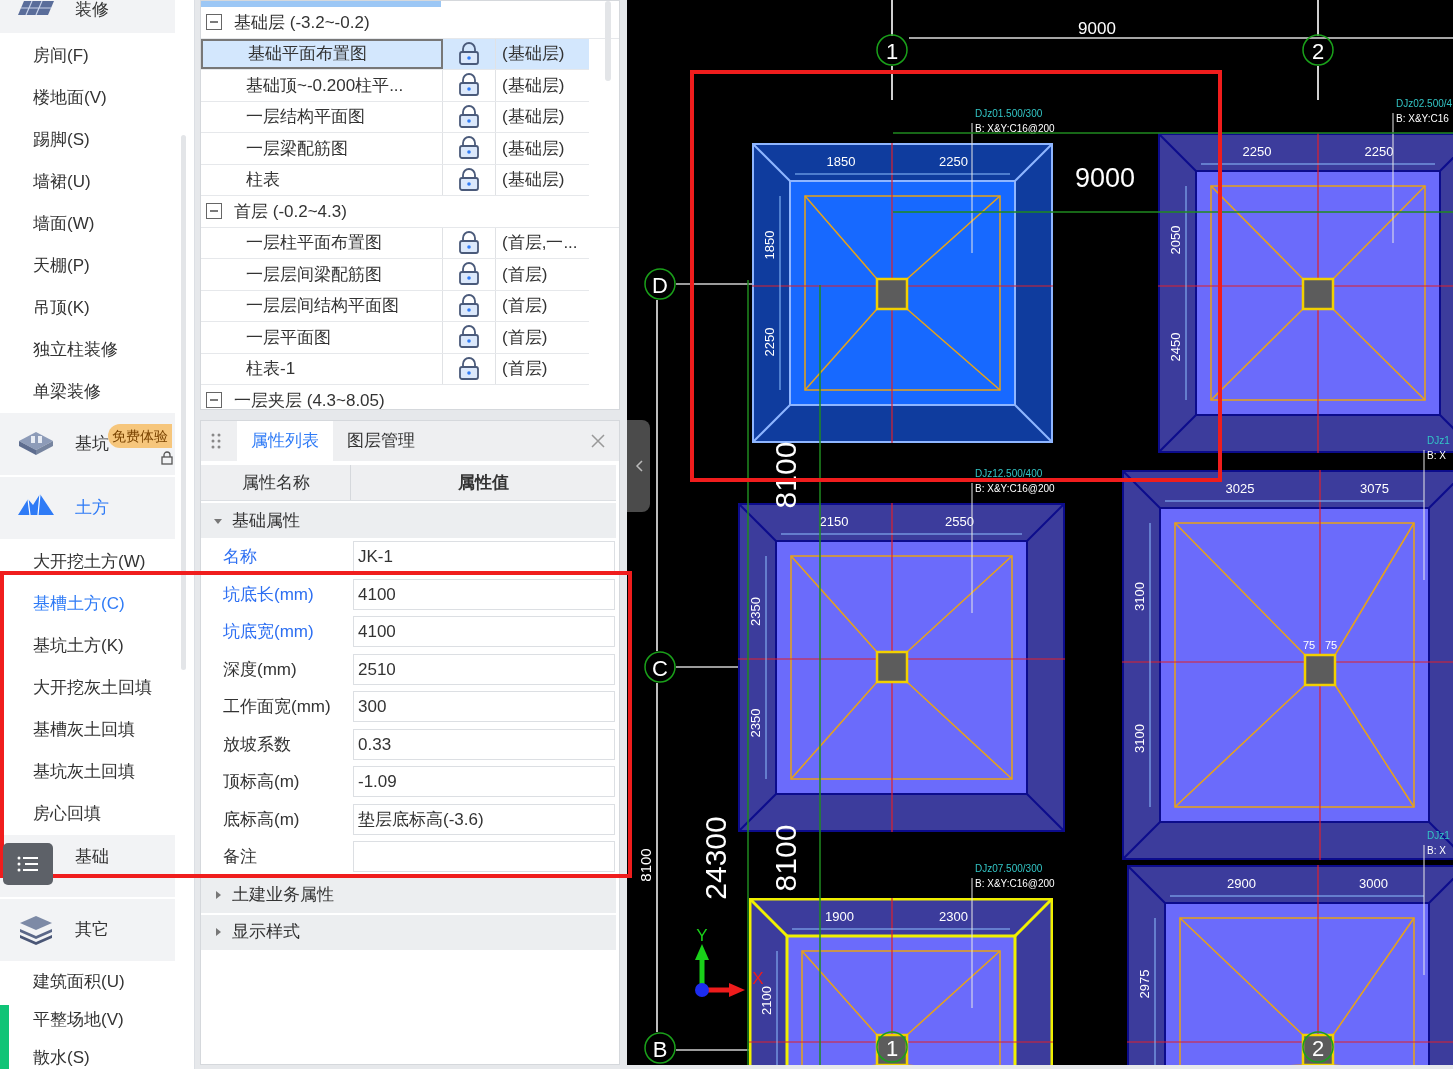 The image size is (1453, 1069). I want to click on category-label: 基础, so click(92, 857).